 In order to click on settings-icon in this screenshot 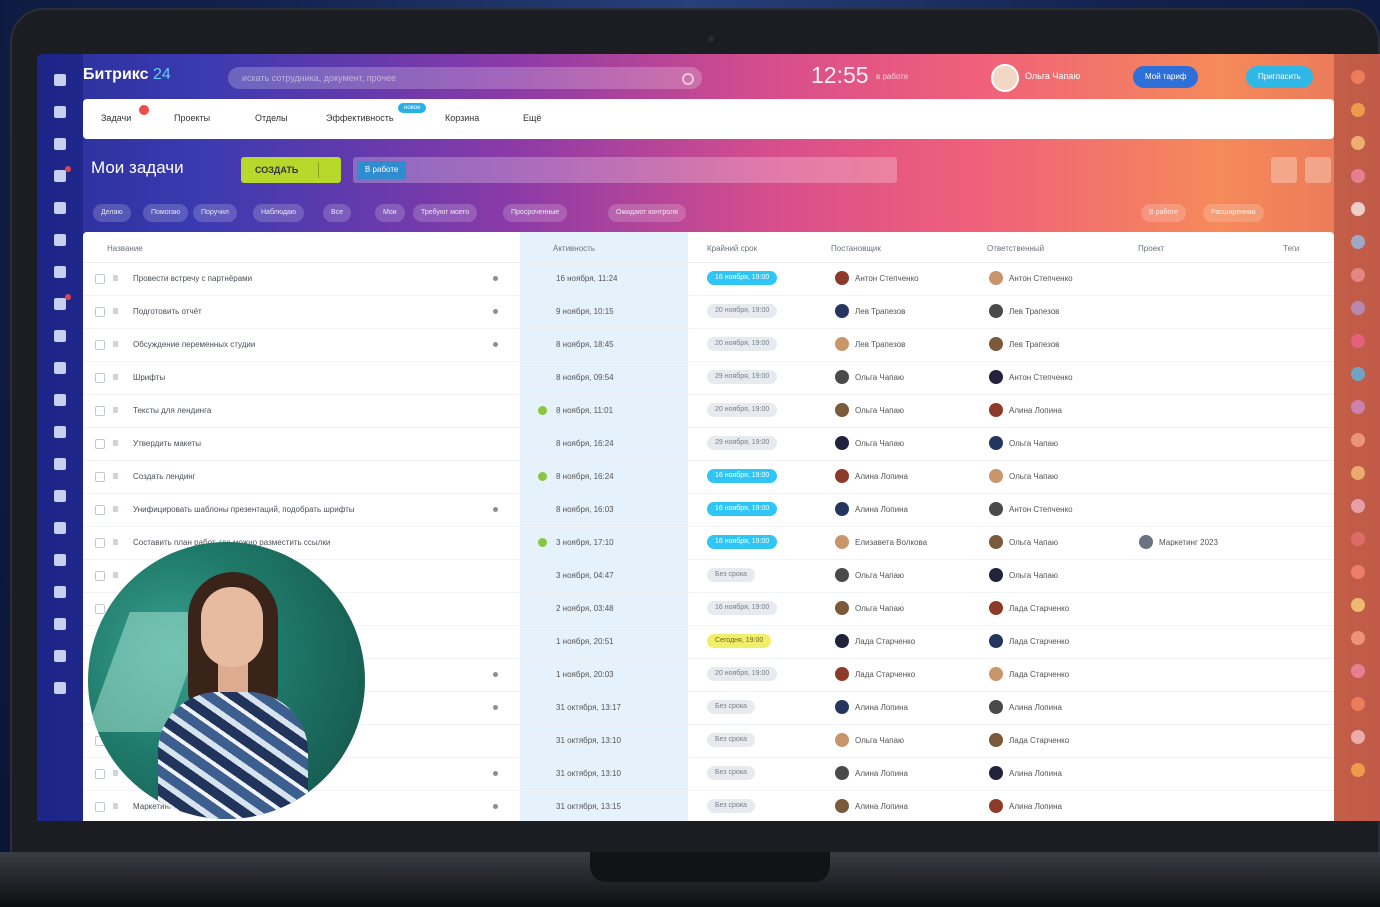, I will do `click(1284, 170)`.